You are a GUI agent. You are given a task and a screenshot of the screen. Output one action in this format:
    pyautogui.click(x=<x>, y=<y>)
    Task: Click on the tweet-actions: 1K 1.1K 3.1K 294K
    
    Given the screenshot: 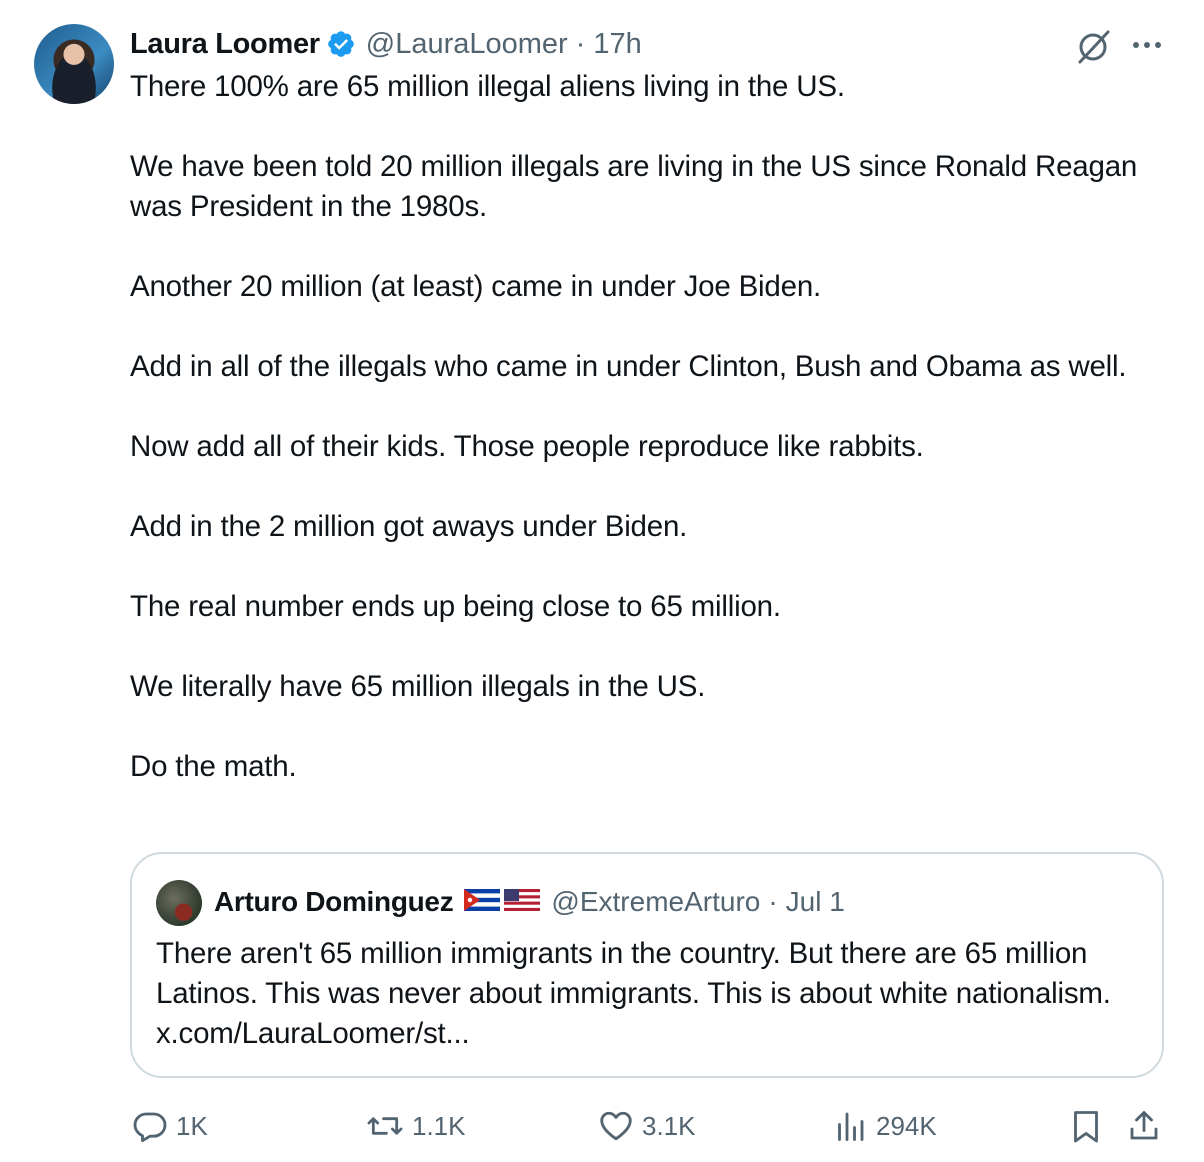 What is the action you would take?
    pyautogui.click(x=602, y=1126)
    